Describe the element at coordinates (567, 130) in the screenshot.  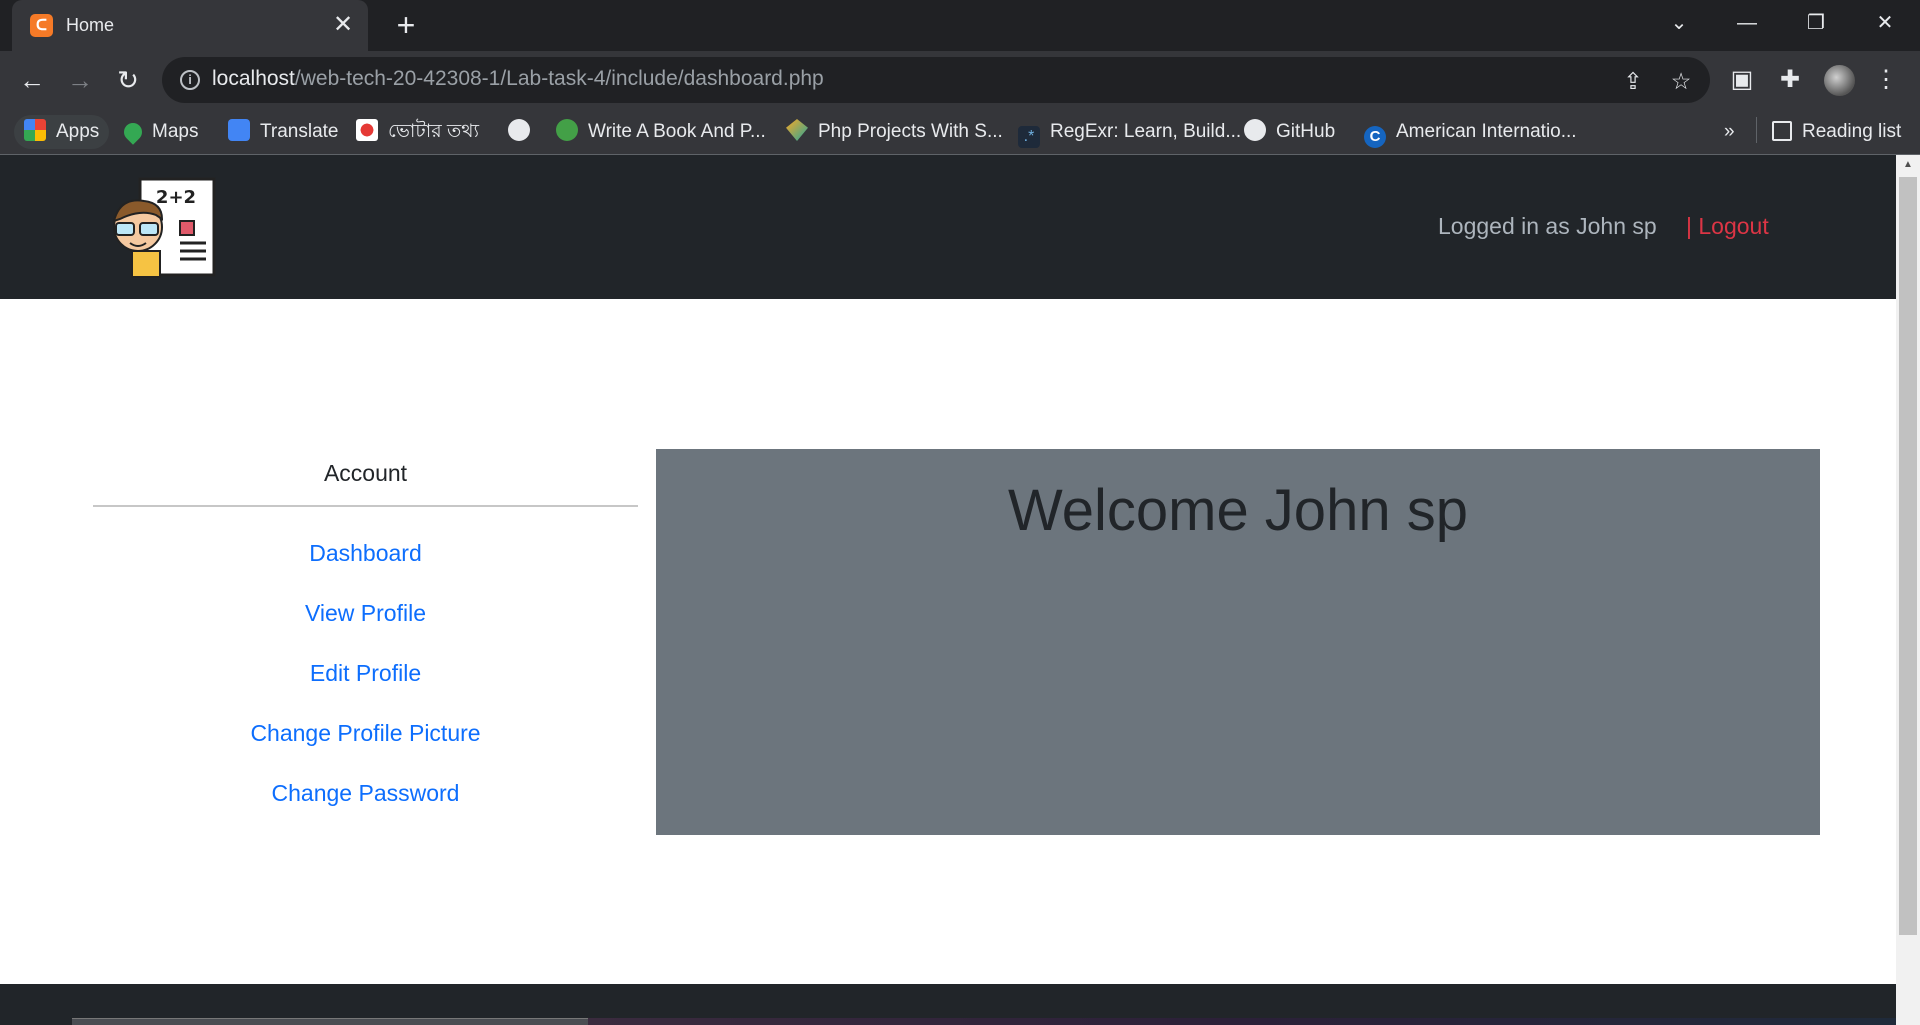
I see `write-book-icon` at that location.